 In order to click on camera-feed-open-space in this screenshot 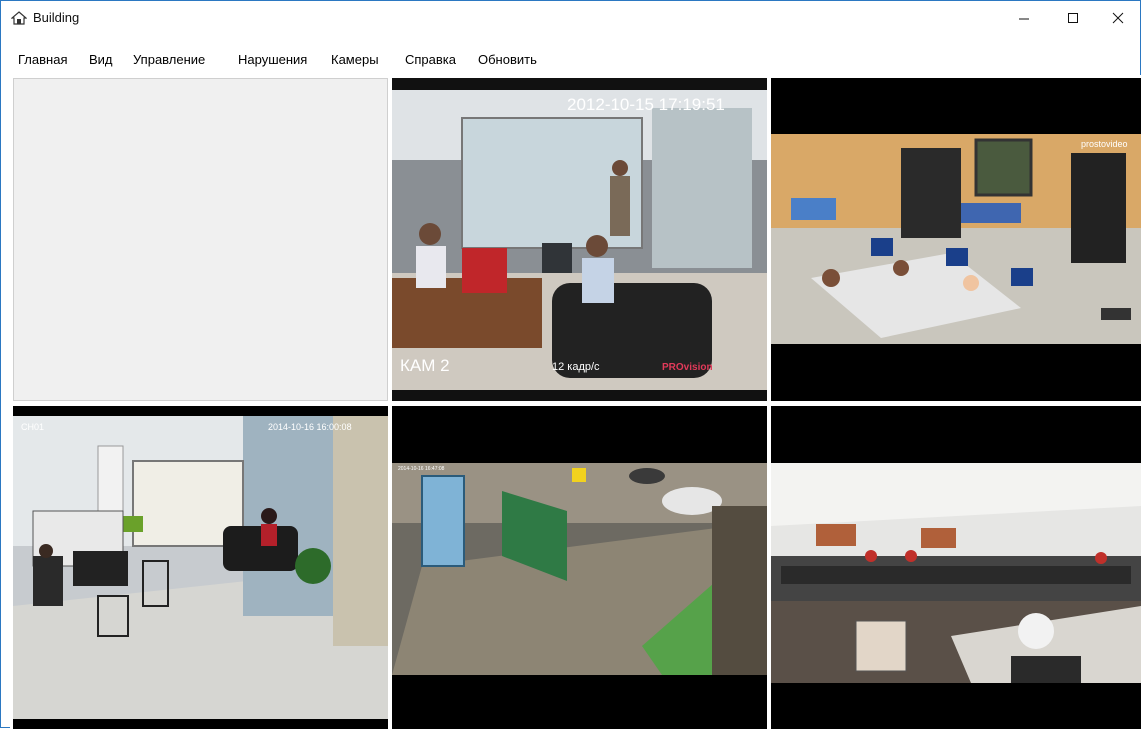, I will do `click(956, 567)`.